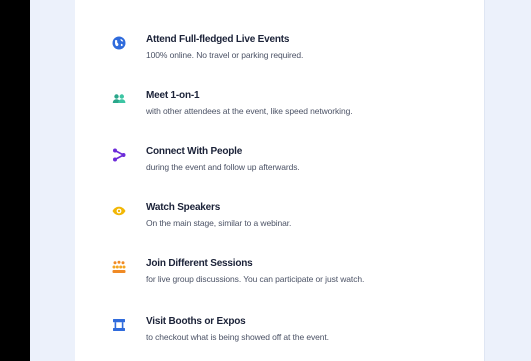  I want to click on left-dark-margin, so click(15, 180).